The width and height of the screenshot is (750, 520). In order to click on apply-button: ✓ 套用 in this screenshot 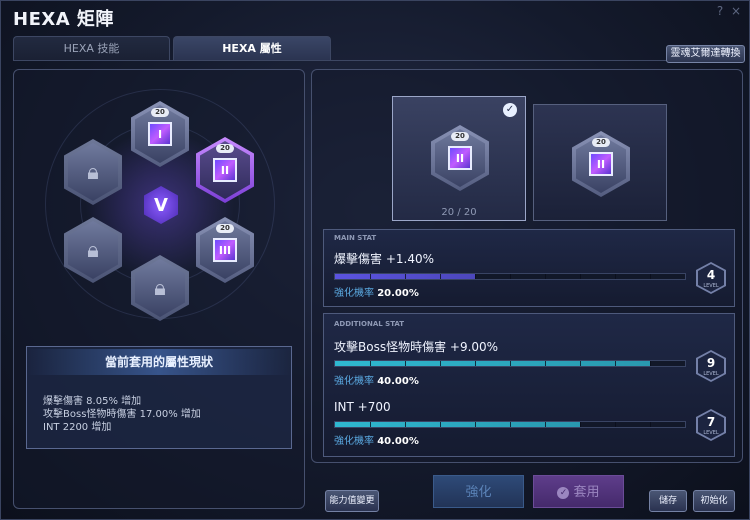, I will do `click(578, 491)`.